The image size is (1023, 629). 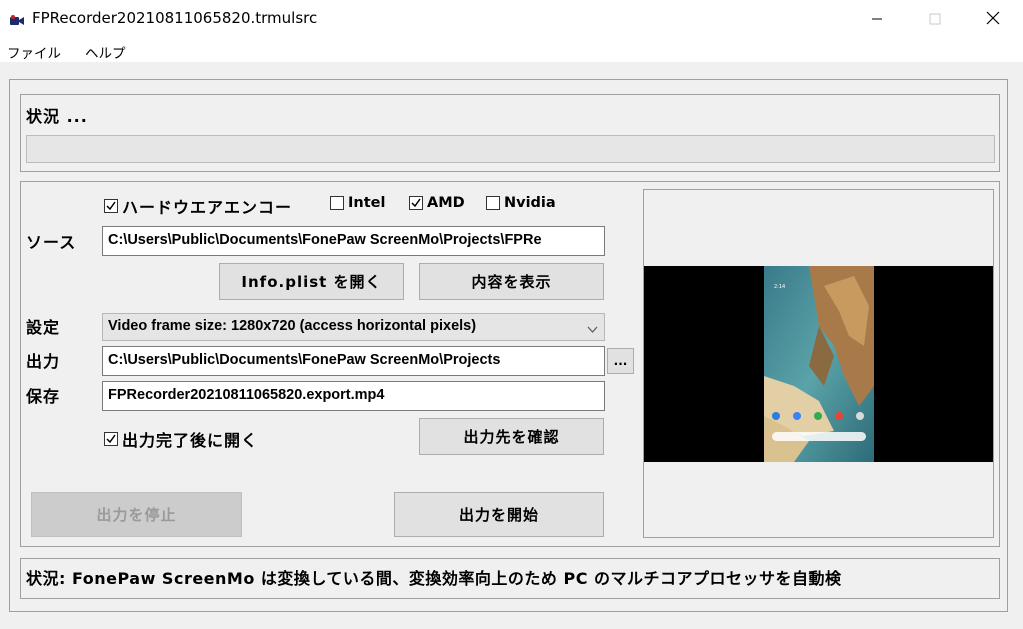 What do you see at coordinates (190, 440) in the screenshot?
I see `open-after-label: 出力完了後に開く` at bounding box center [190, 440].